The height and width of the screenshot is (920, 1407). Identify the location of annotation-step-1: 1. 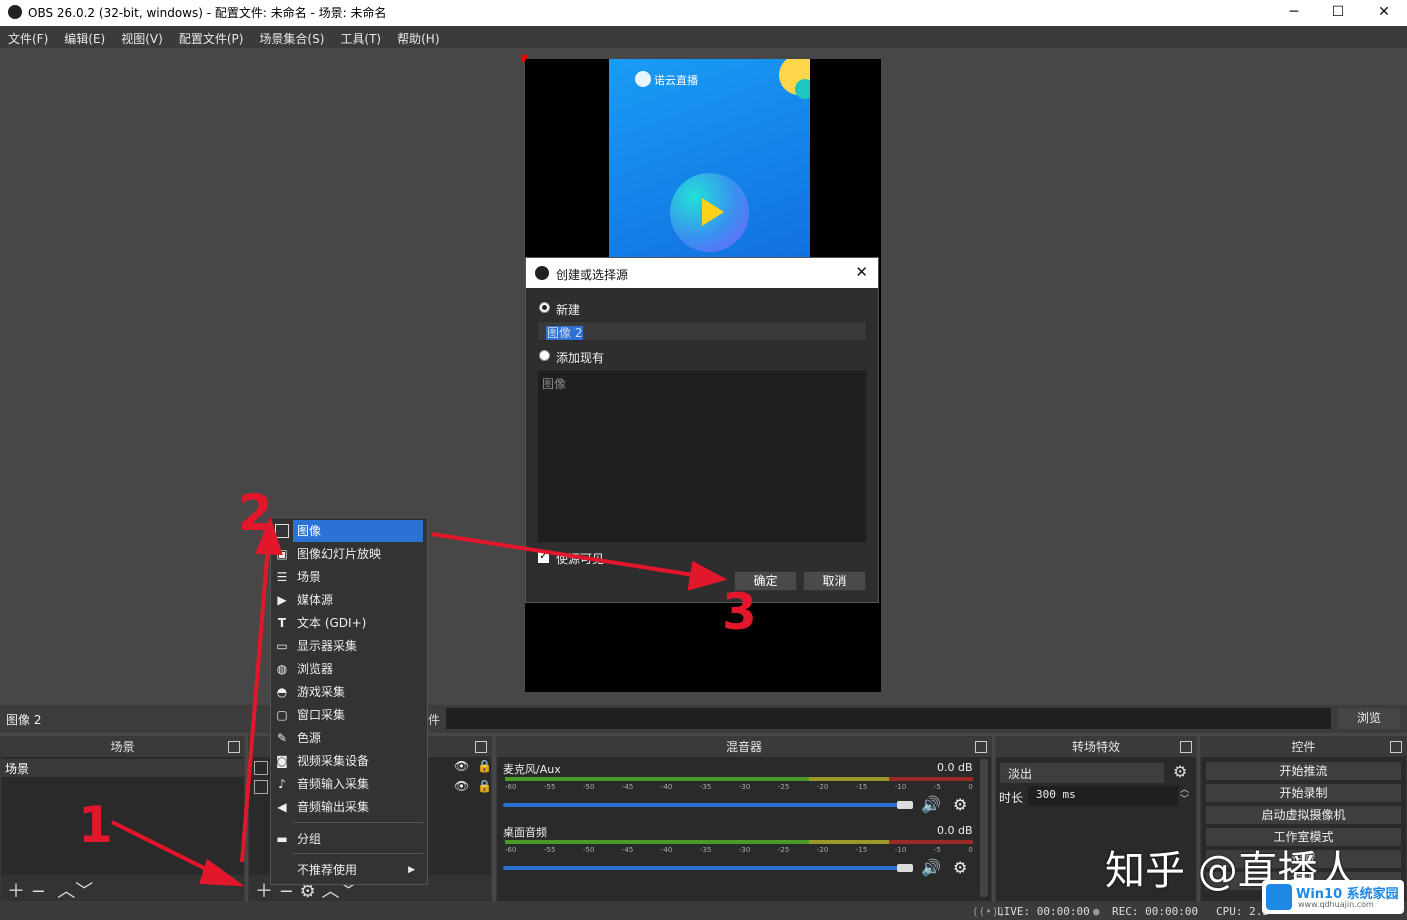
(95, 825).